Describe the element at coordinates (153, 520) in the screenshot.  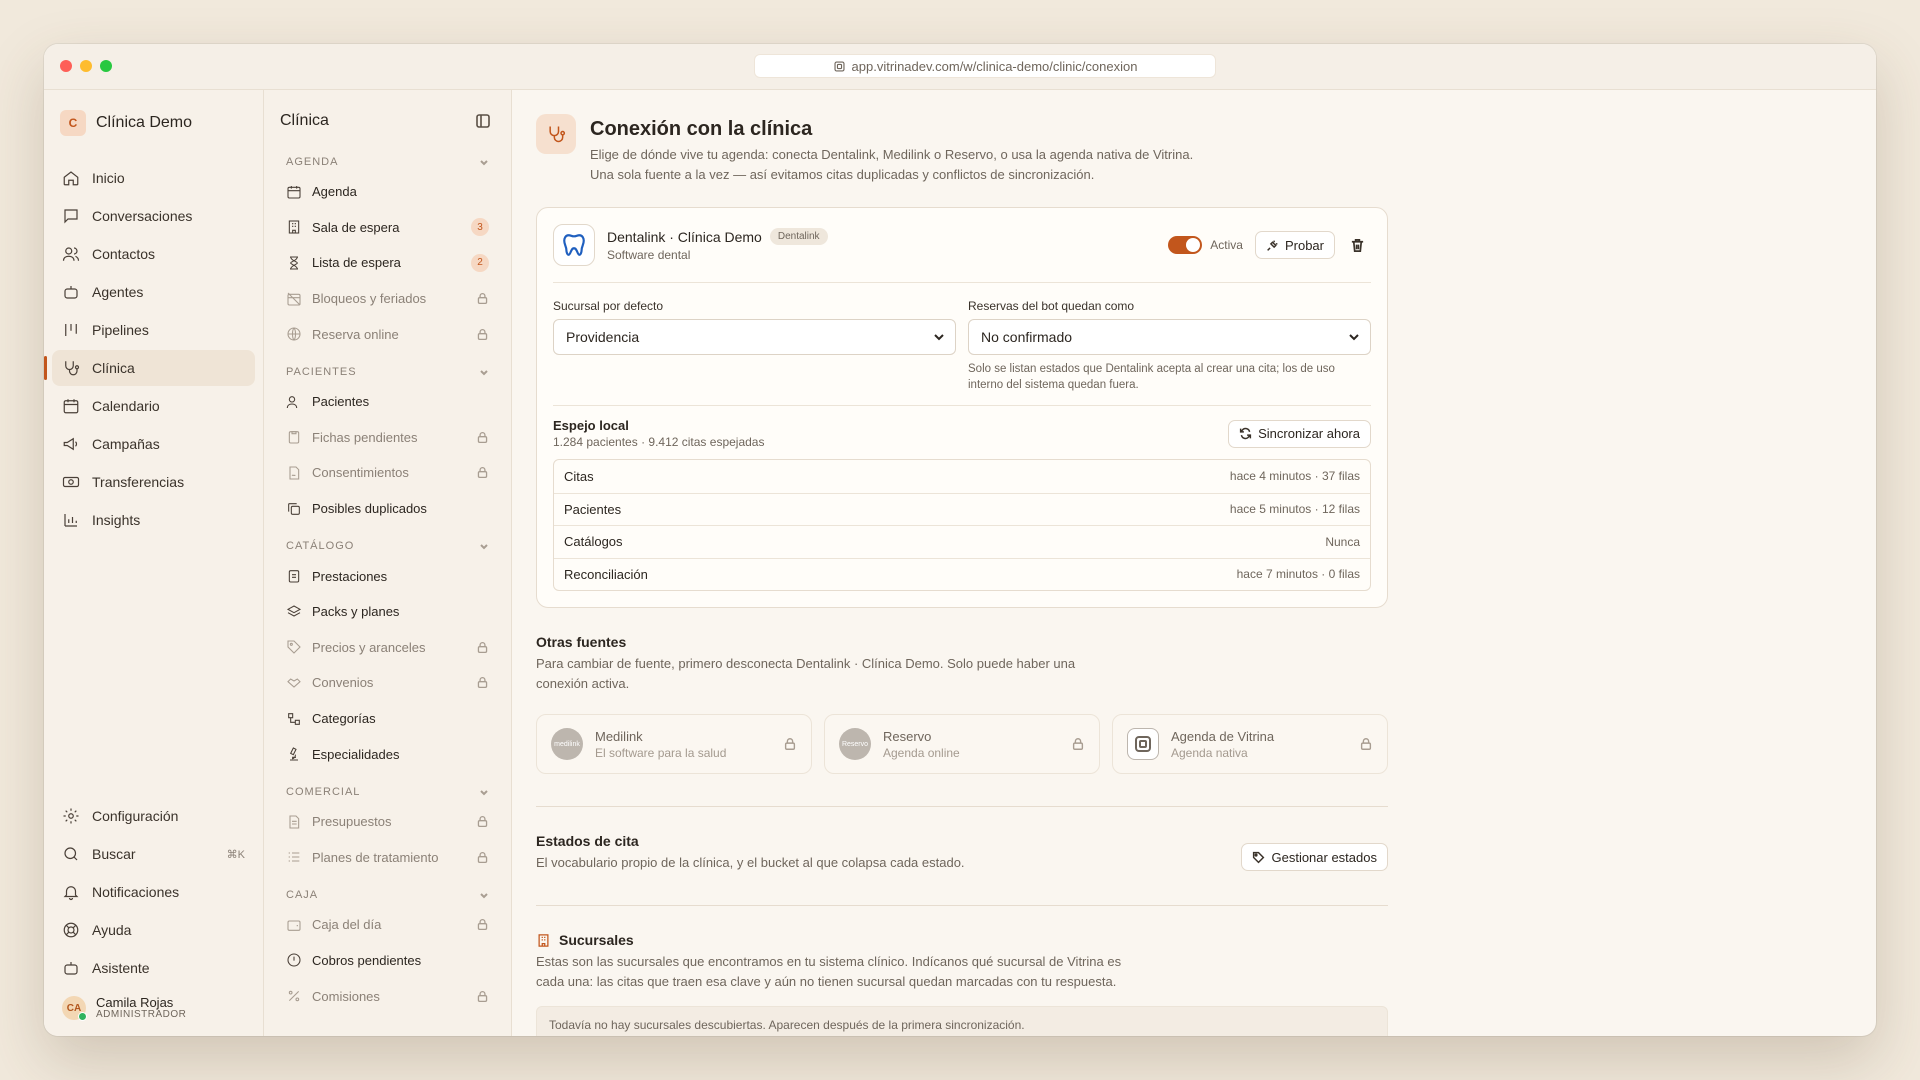
I see `nav-item-insights: Insights` at that location.